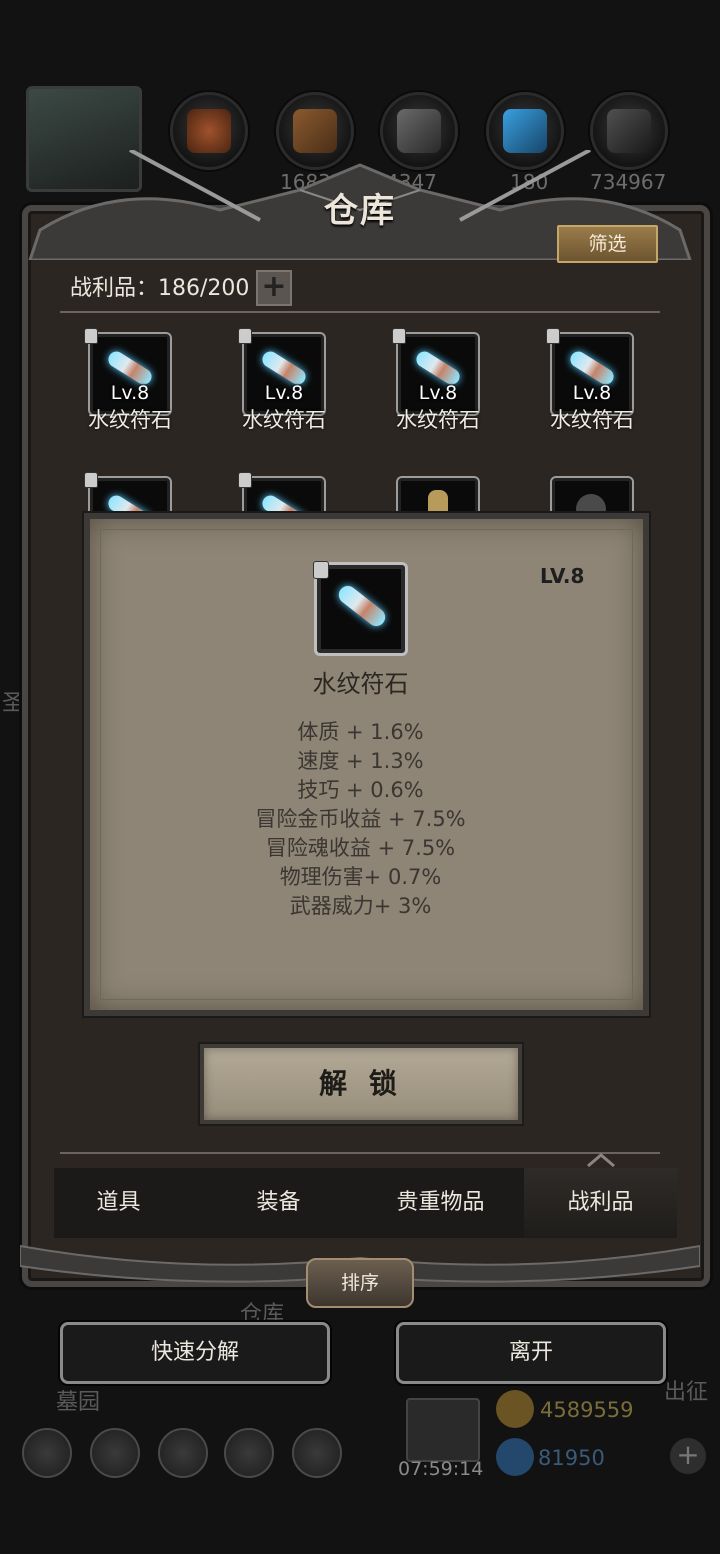 Image resolution: width=720 pixels, height=1554 pixels. I want to click on popup-stat: 物理伤害+ 0.7%, so click(360, 877).